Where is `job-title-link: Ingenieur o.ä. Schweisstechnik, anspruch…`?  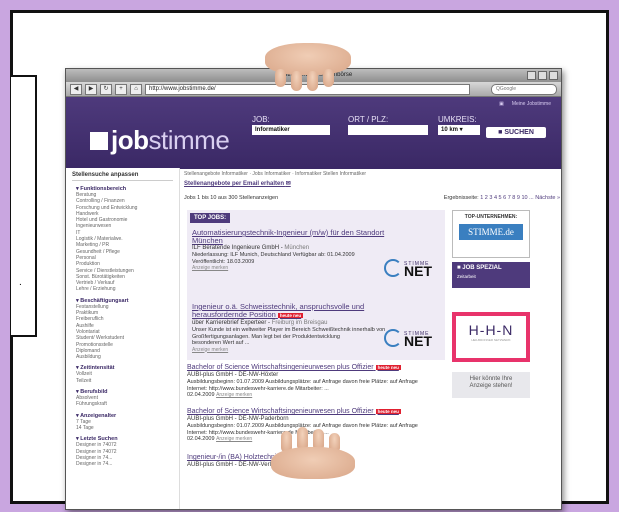 job-title-link: Ingenieur o.ä. Schweisstechnik, anspruch… is located at coordinates (292, 311).